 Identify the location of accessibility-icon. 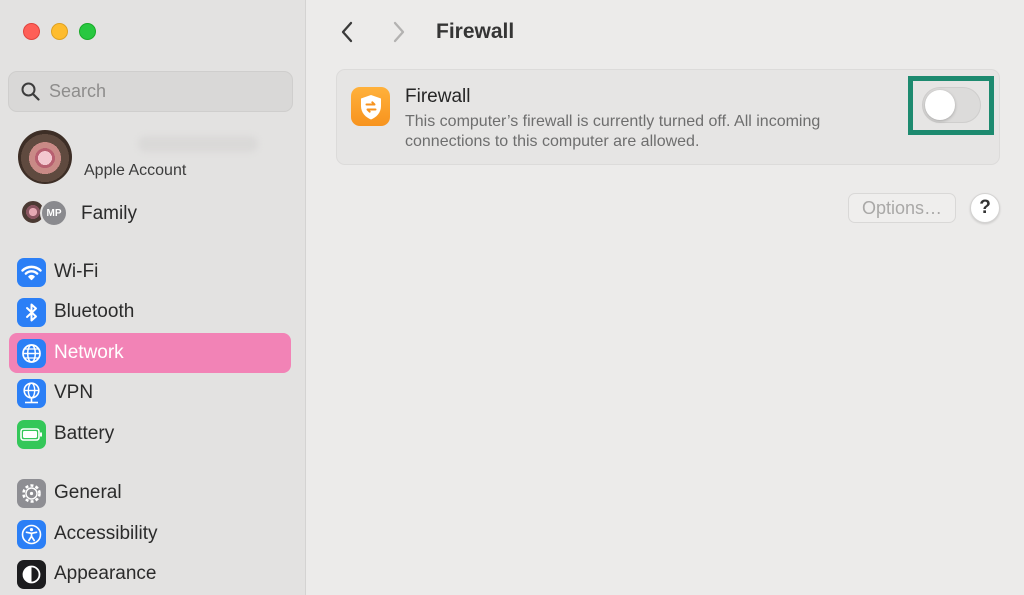
(31, 534).